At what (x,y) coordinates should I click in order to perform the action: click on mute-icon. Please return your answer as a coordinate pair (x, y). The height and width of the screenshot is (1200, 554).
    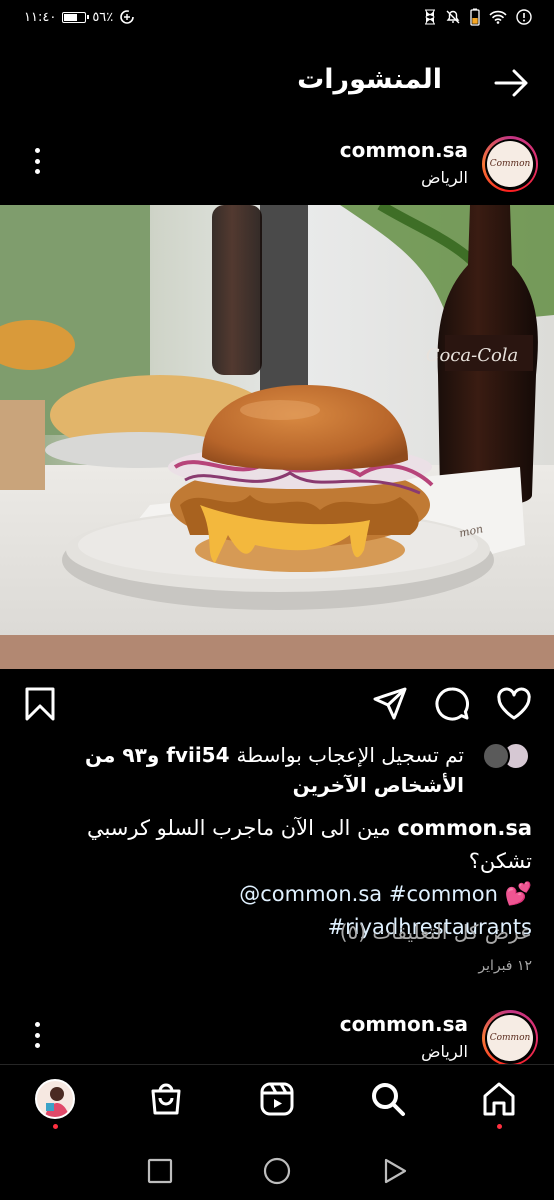
    Looking at the image, I should click on (453, 17).